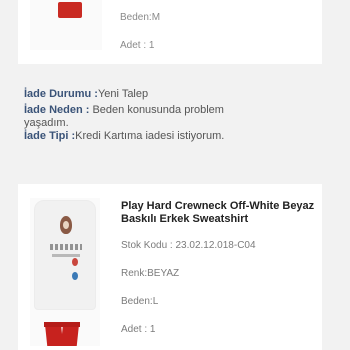 This screenshot has height=350, width=350. Describe the element at coordinates (150, 136) in the screenshot. I see `return-type-value: Kredi Kartıma iadesi istiyorum.` at that location.